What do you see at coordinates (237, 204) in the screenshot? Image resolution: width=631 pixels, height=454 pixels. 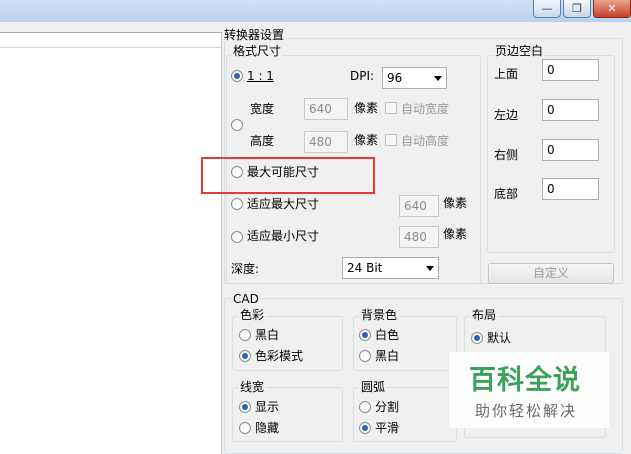 I see `fit-max-radio` at bounding box center [237, 204].